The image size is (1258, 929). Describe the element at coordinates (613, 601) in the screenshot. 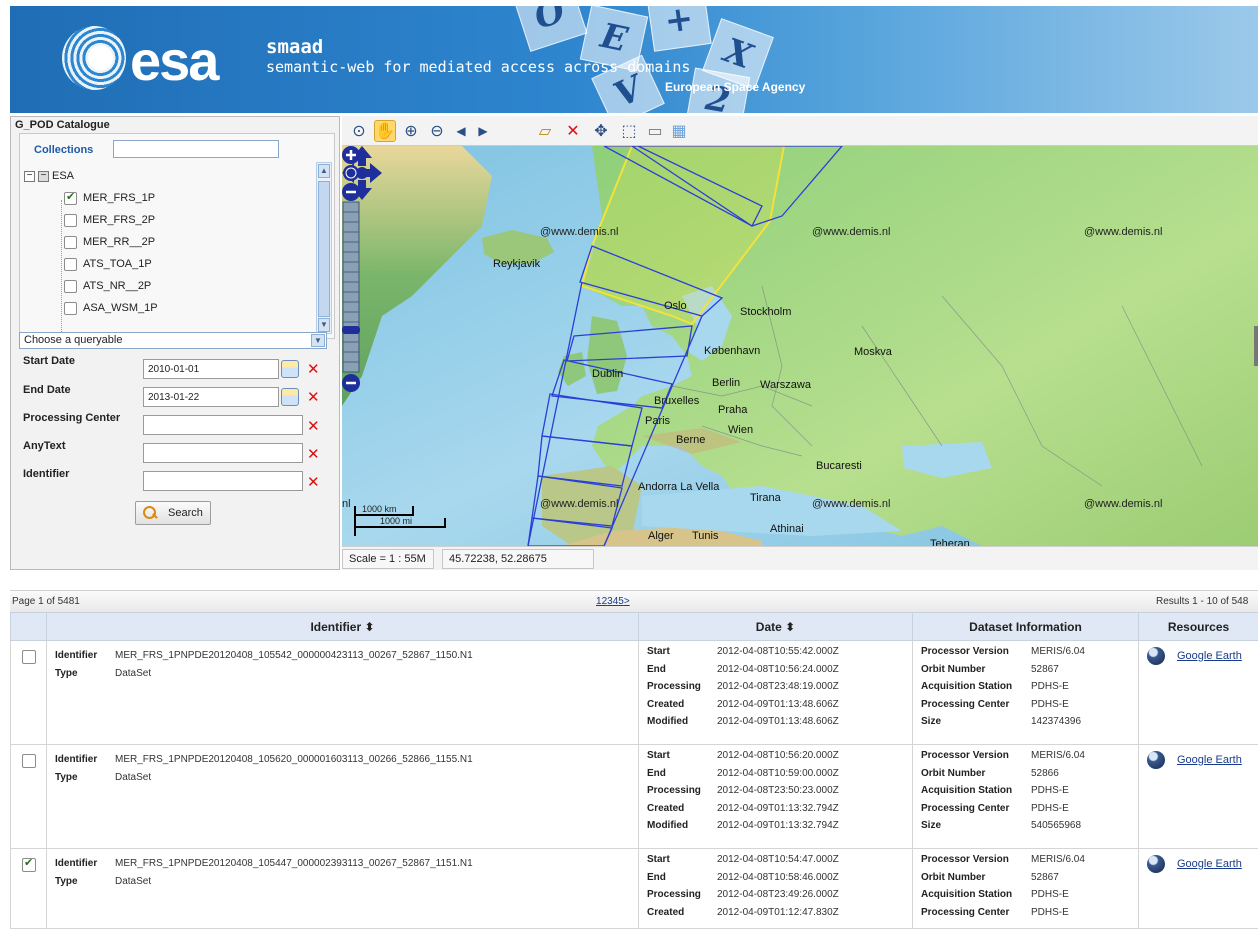

I see `page-links: 12345>` at that location.